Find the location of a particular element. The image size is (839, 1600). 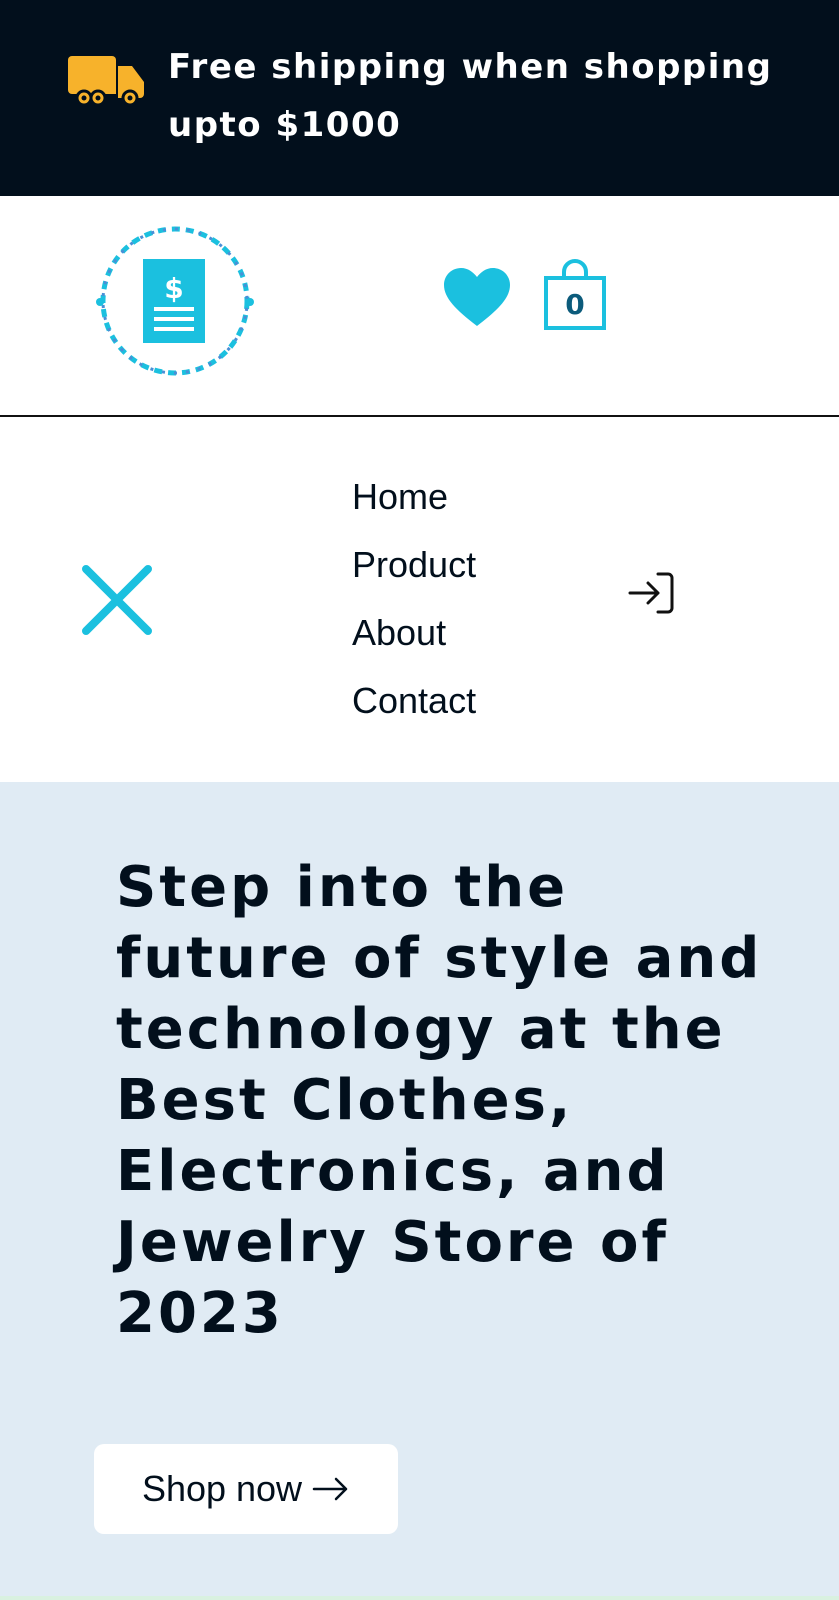

store-logo: $ is located at coordinates (175, 301).